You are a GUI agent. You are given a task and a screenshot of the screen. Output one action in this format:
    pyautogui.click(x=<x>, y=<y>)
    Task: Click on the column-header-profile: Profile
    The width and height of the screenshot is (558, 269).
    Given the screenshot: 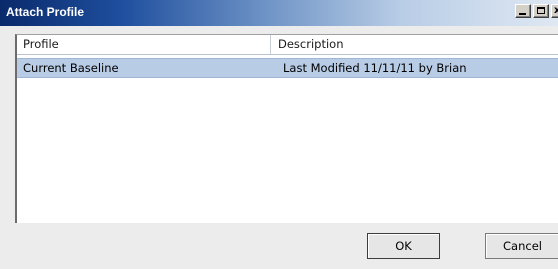 What is the action you would take?
    pyautogui.click(x=144, y=44)
    